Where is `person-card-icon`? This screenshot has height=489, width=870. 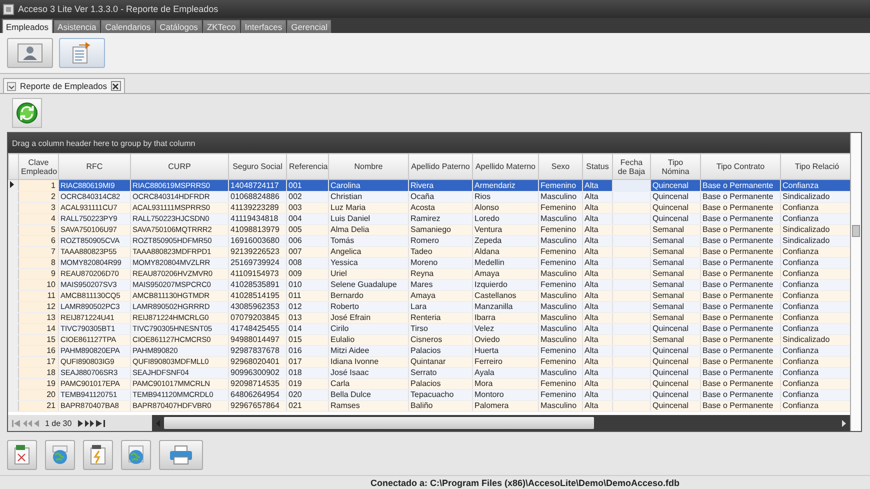 person-card-icon is located at coordinates (30, 53).